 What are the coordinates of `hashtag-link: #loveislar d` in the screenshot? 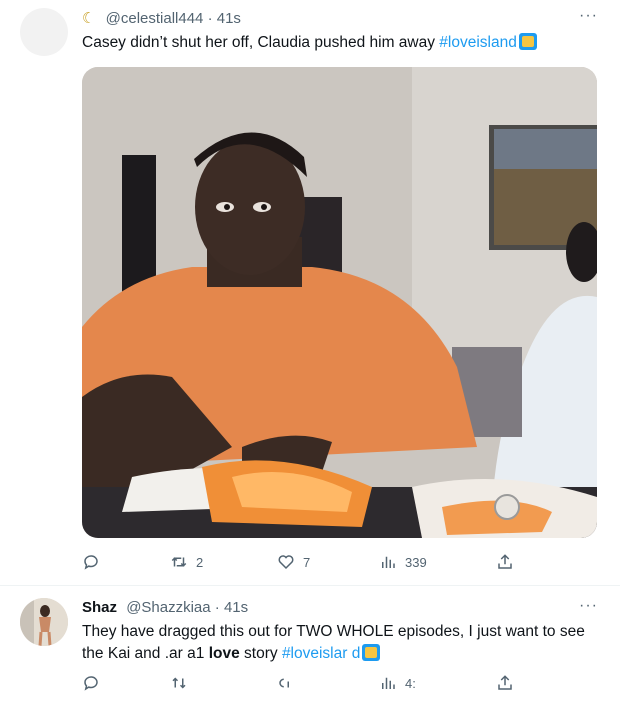 It's located at (321, 653).